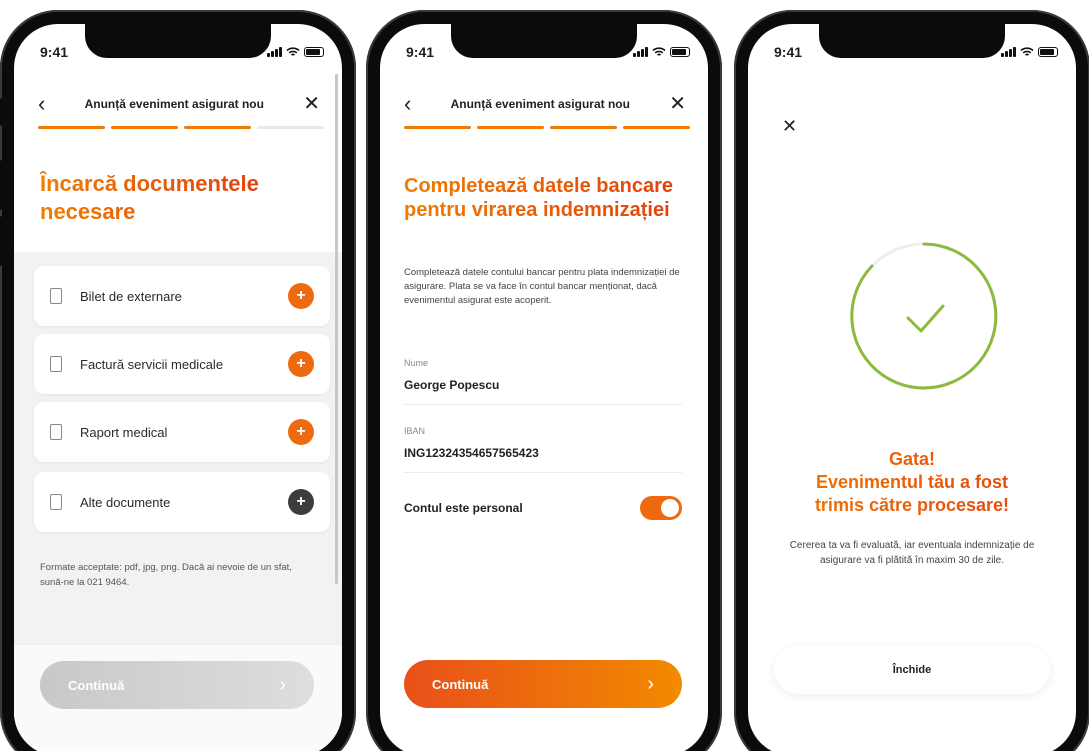 This screenshot has width=1089, height=751. I want to click on page-title: Încarcă documentele necesare, so click(149, 198).